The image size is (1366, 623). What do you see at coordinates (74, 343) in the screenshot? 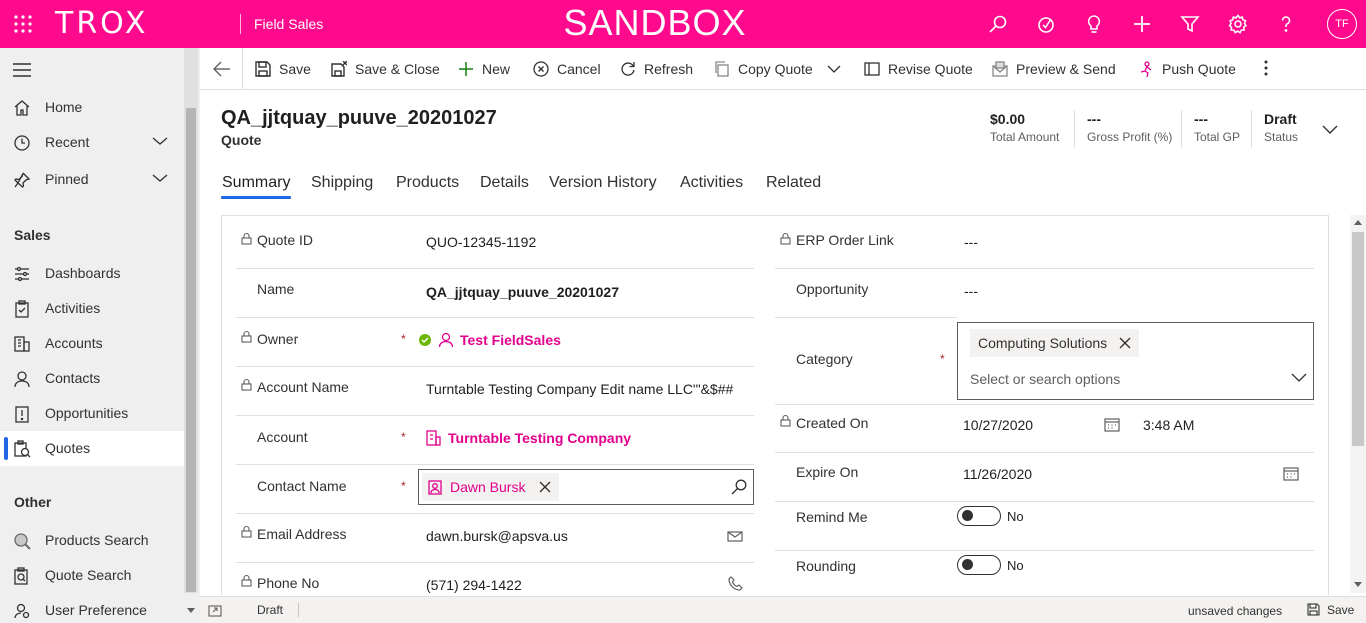
I see `sidebar-item-label: Accounts` at bounding box center [74, 343].